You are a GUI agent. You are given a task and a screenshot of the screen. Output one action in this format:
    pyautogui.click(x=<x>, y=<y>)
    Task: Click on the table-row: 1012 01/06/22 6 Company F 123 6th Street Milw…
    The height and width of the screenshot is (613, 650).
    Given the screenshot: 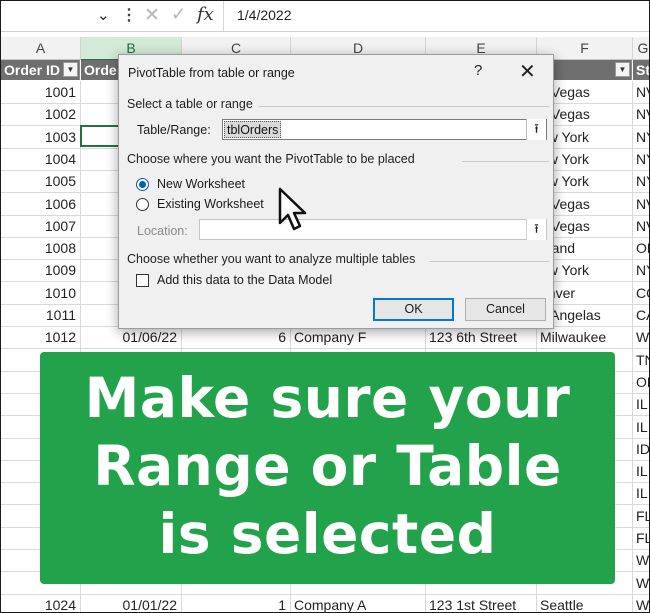 What is the action you would take?
    pyautogui.click(x=325, y=338)
    